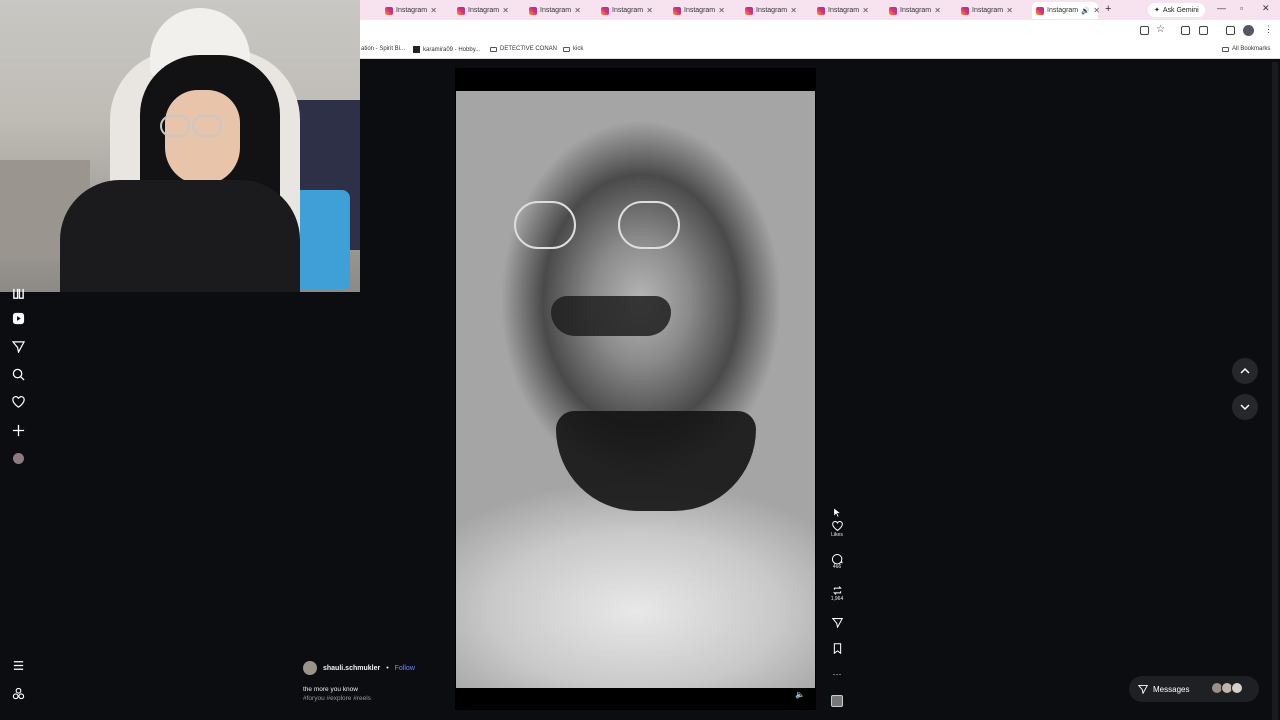 The height and width of the screenshot is (720, 1280). I want to click on sparkle-icon: ✦, so click(1157, 10).